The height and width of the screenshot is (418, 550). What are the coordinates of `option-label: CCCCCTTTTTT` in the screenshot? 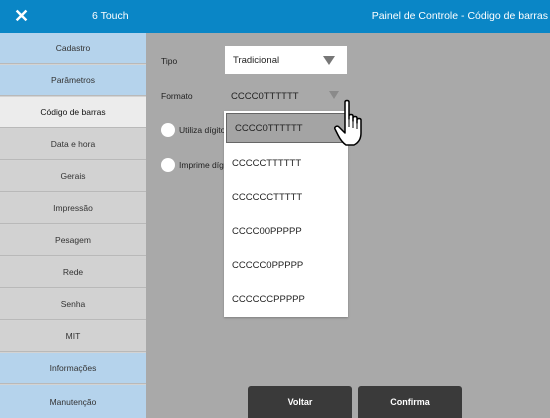 It's located at (267, 163).